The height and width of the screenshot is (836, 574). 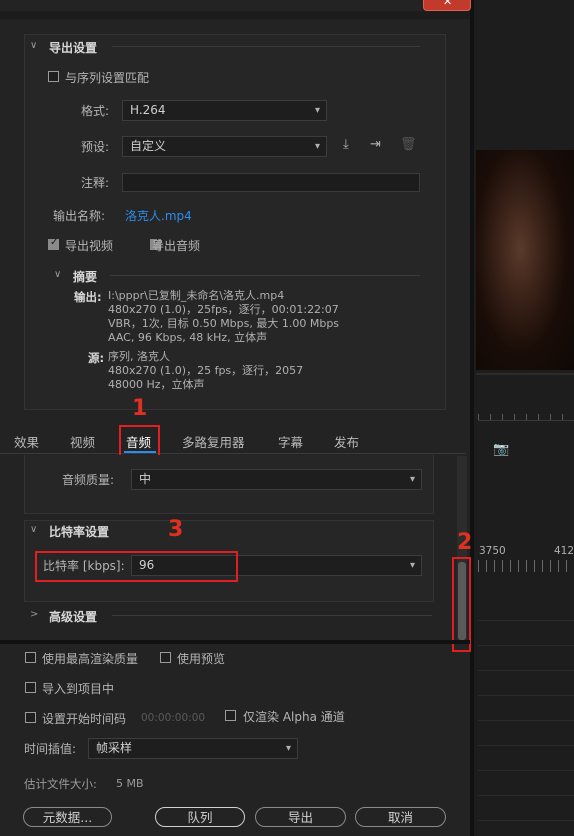 I want to click on estimated-filesize-value: 5 MB, so click(x=130, y=783).